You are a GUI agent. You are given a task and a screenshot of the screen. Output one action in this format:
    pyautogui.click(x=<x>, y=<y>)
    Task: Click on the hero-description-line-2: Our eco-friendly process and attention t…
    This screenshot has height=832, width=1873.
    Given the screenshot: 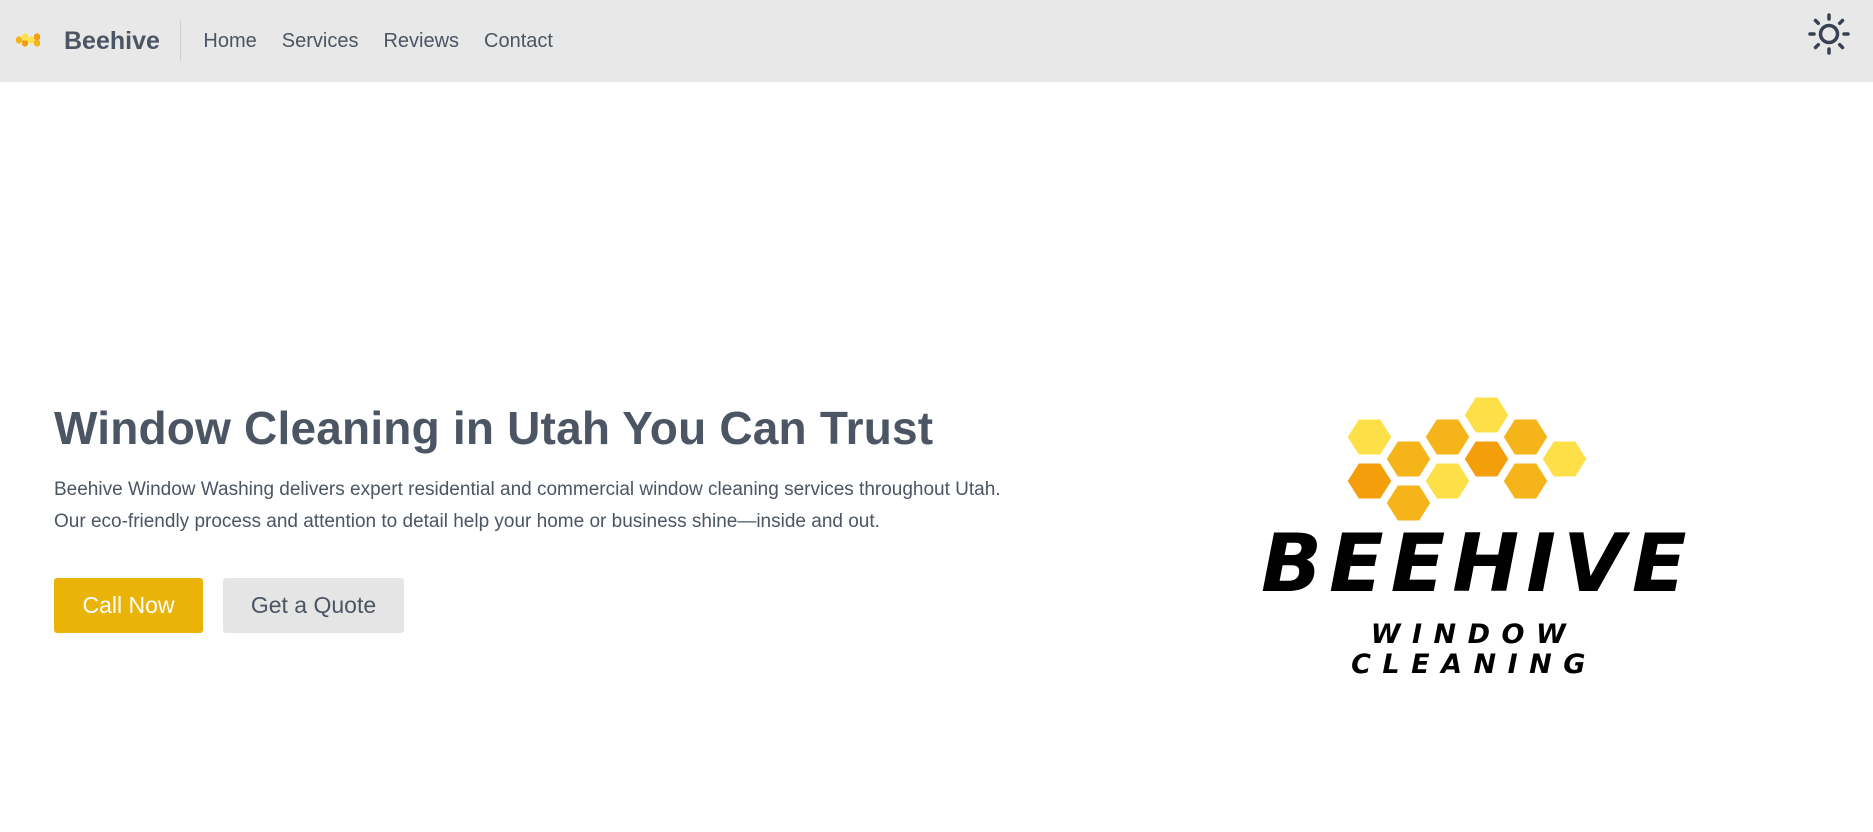 What is the action you would take?
    pyautogui.click(x=467, y=521)
    